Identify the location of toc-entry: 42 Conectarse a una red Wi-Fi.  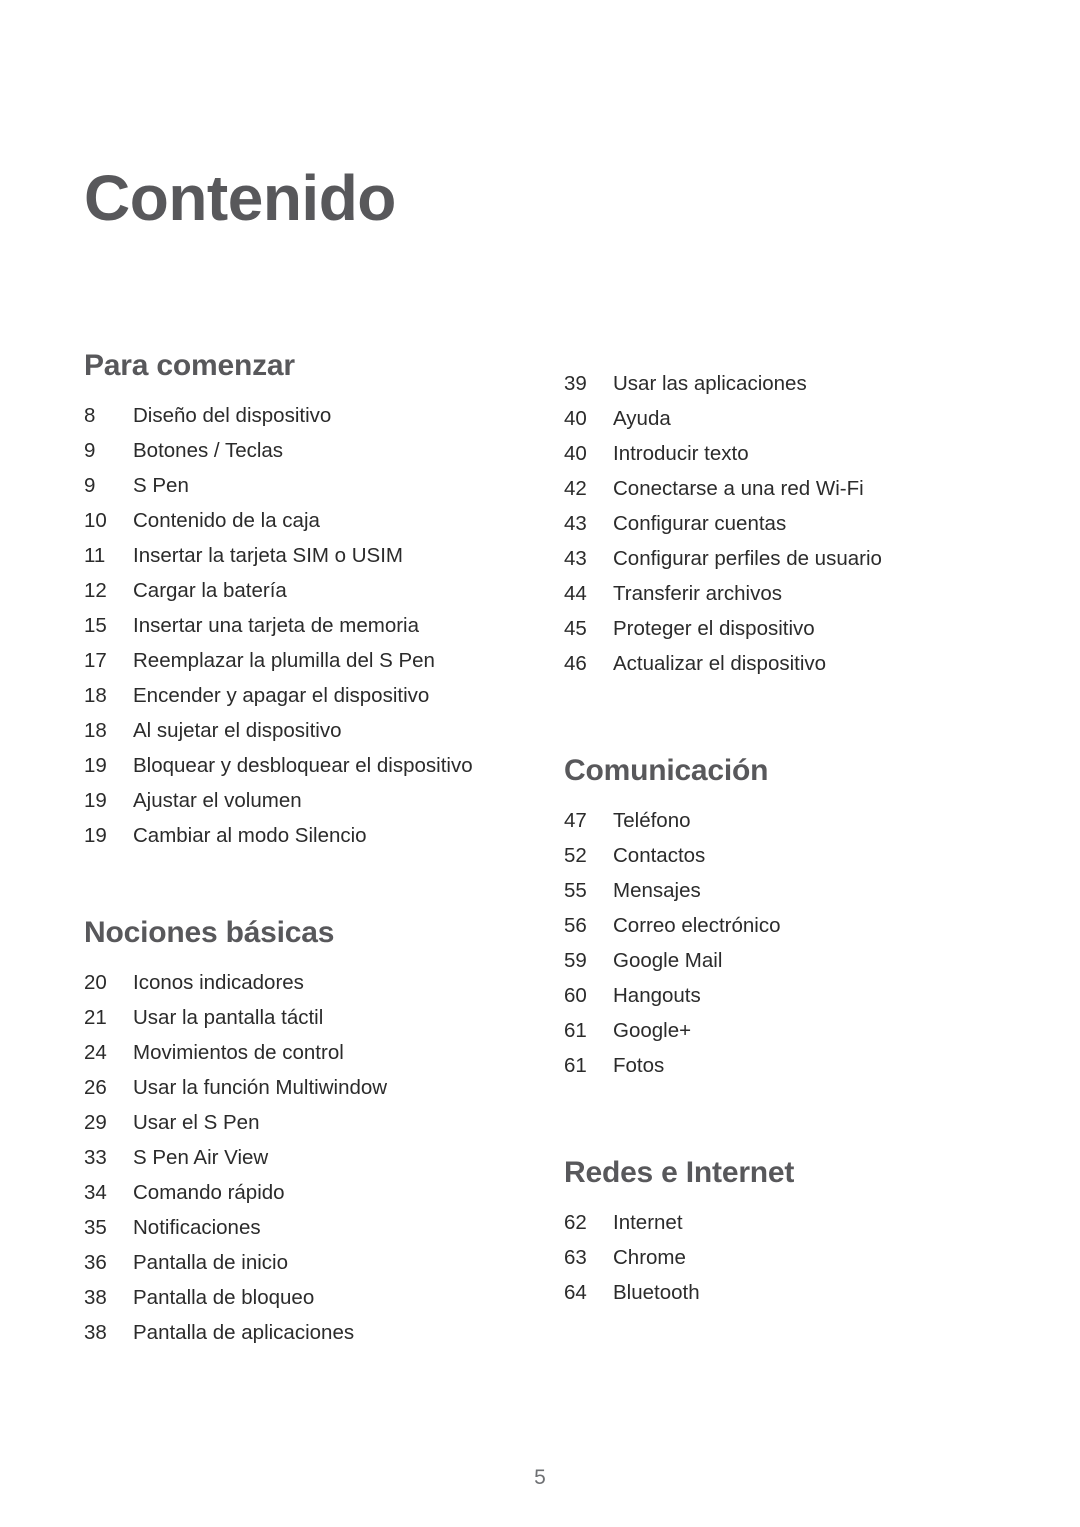
(779, 488).